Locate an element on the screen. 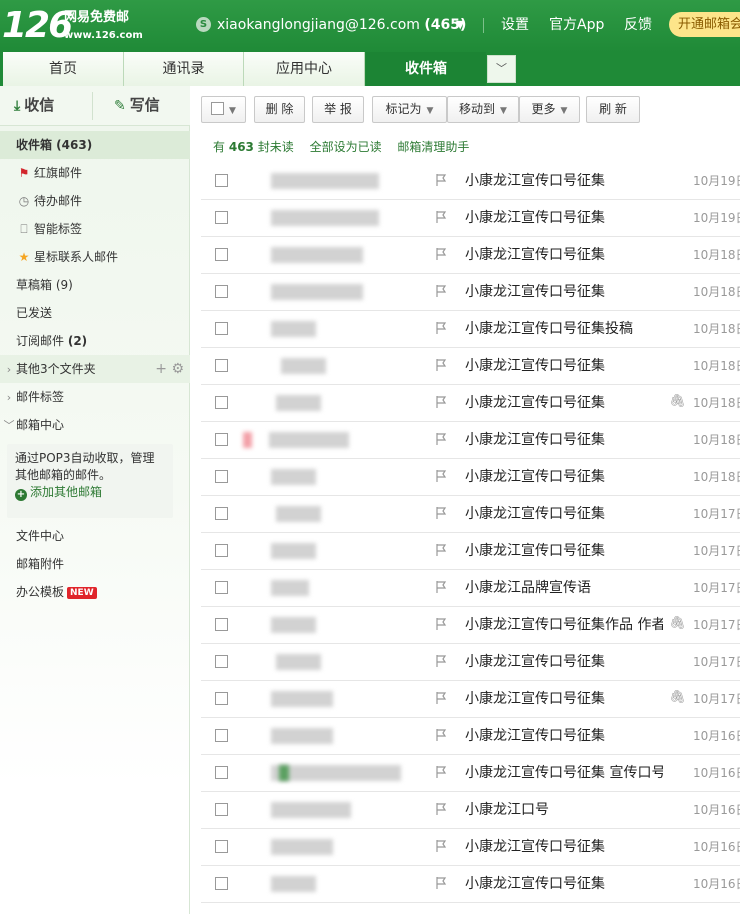 Image resolution: width=740 pixels, height=914 pixels. sidebar-item-mail-tags: › 邮件标签 is located at coordinates (95, 397).